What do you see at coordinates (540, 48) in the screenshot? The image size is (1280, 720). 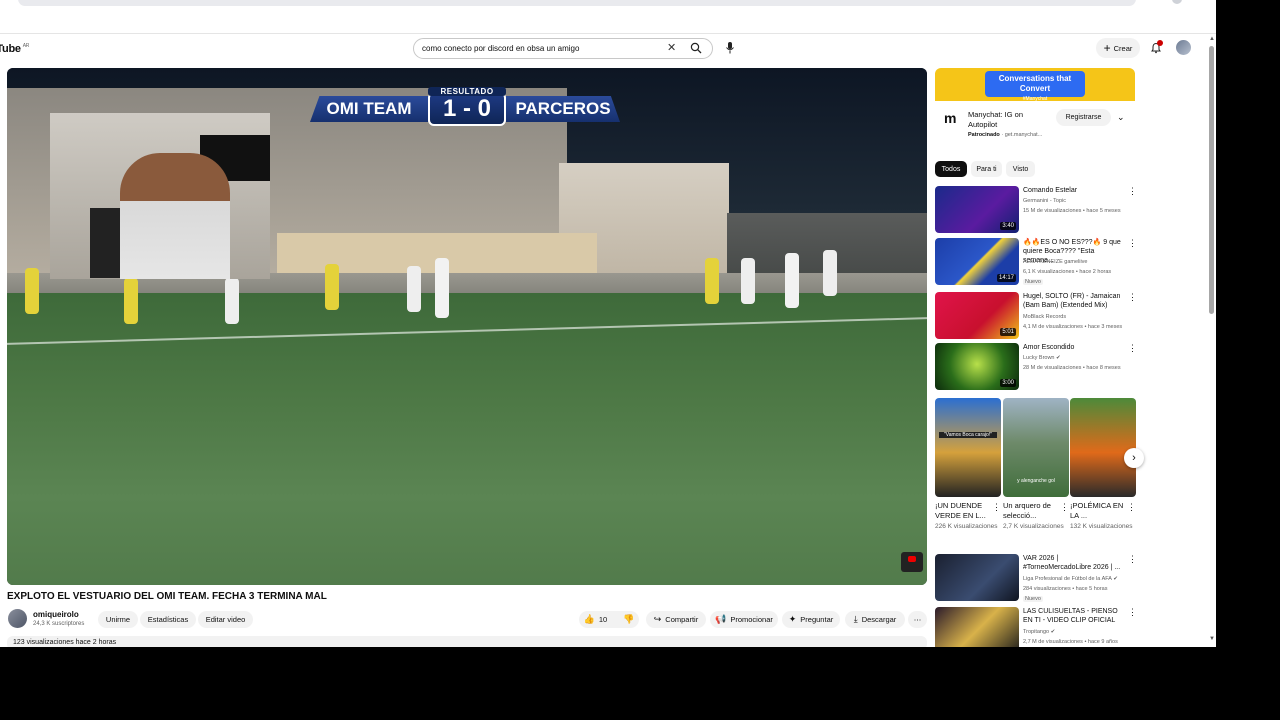 I see `search-input` at bounding box center [540, 48].